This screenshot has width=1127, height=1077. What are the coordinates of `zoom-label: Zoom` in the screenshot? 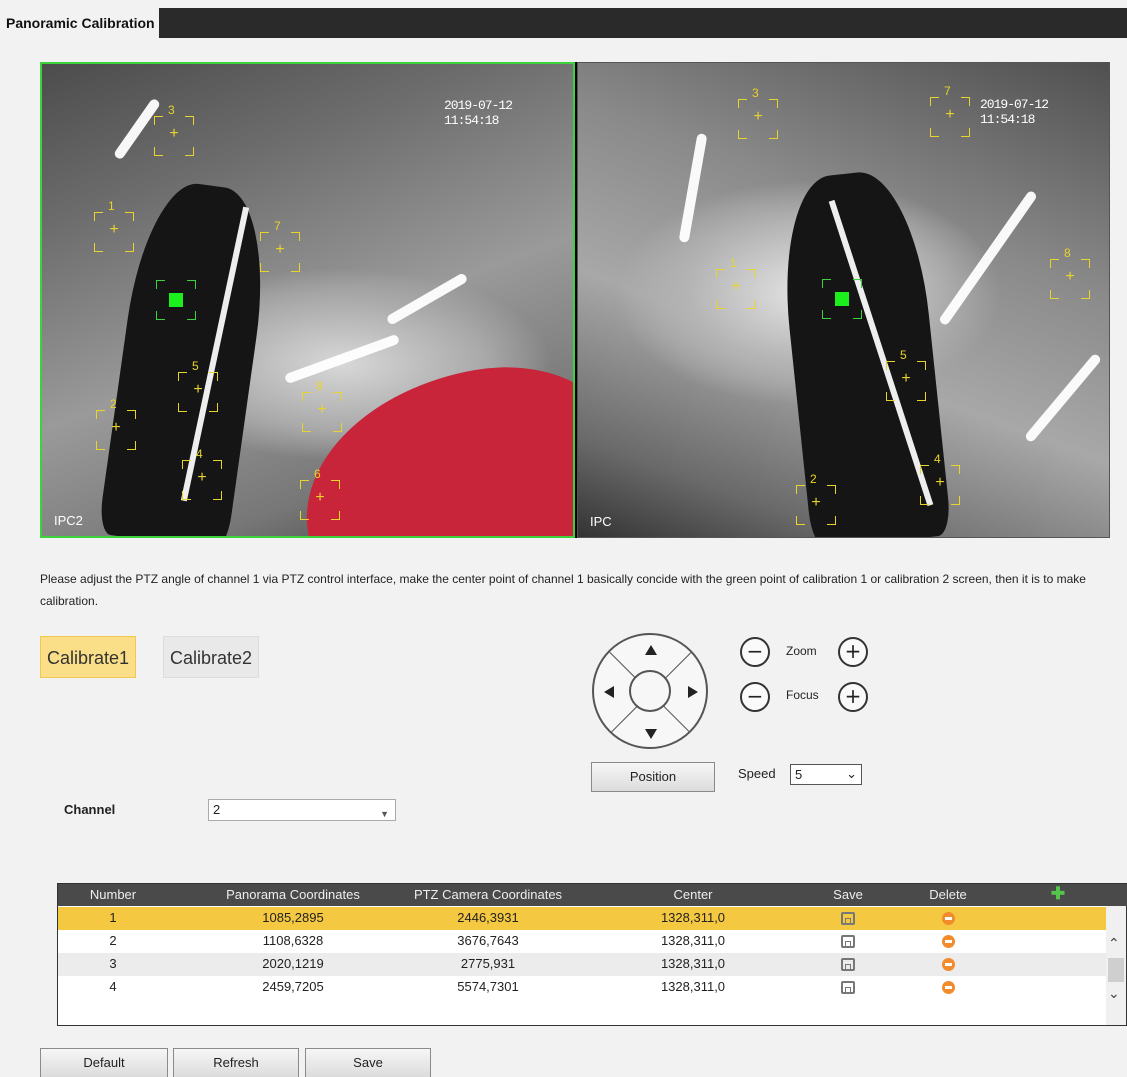 It's located at (801, 651).